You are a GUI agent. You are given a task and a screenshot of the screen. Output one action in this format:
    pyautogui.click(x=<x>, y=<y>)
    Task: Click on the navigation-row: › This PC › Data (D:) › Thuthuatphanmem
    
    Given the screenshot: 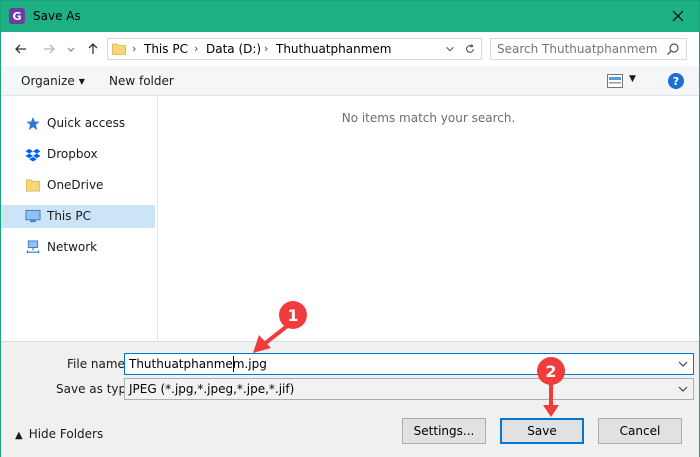 What is the action you would take?
    pyautogui.click(x=350, y=49)
    